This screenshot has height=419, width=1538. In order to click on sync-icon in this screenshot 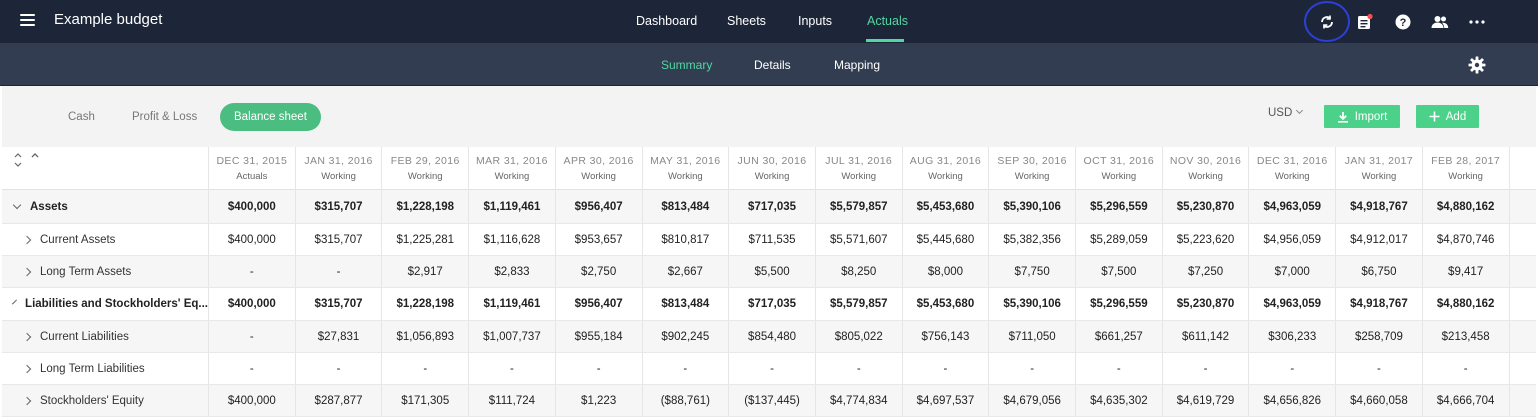, I will do `click(1327, 22)`.